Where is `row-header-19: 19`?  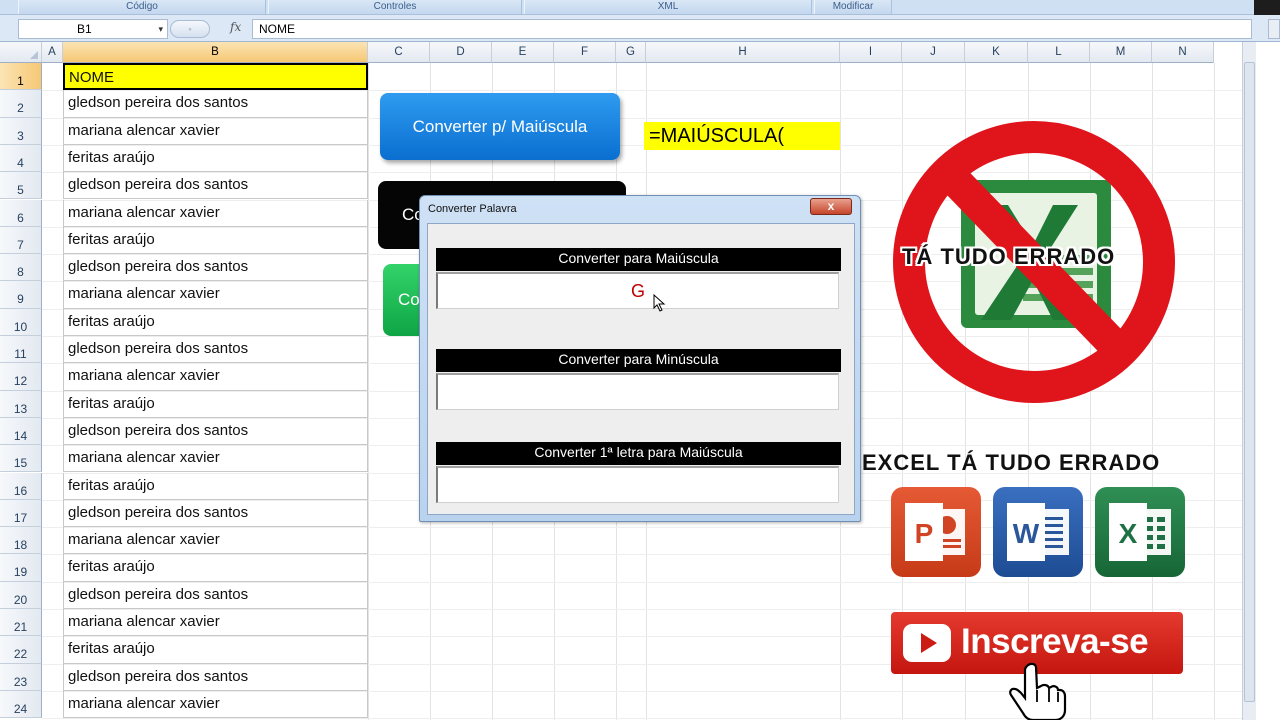
row-header-19: 19 is located at coordinates (21, 568).